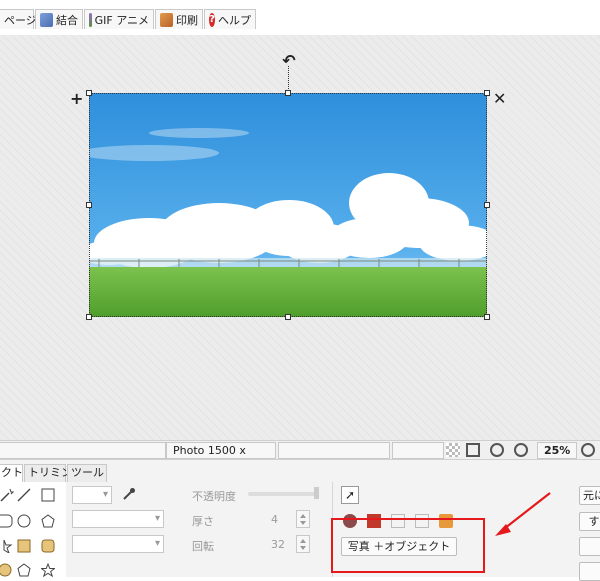 The image size is (600, 581). What do you see at coordinates (90, 19) in the screenshot?
I see `gif-anime-icon` at bounding box center [90, 19].